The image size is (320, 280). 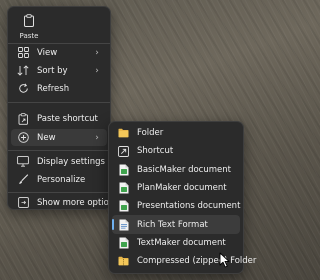 I want to click on menu-item-label: New, so click(x=46, y=137).